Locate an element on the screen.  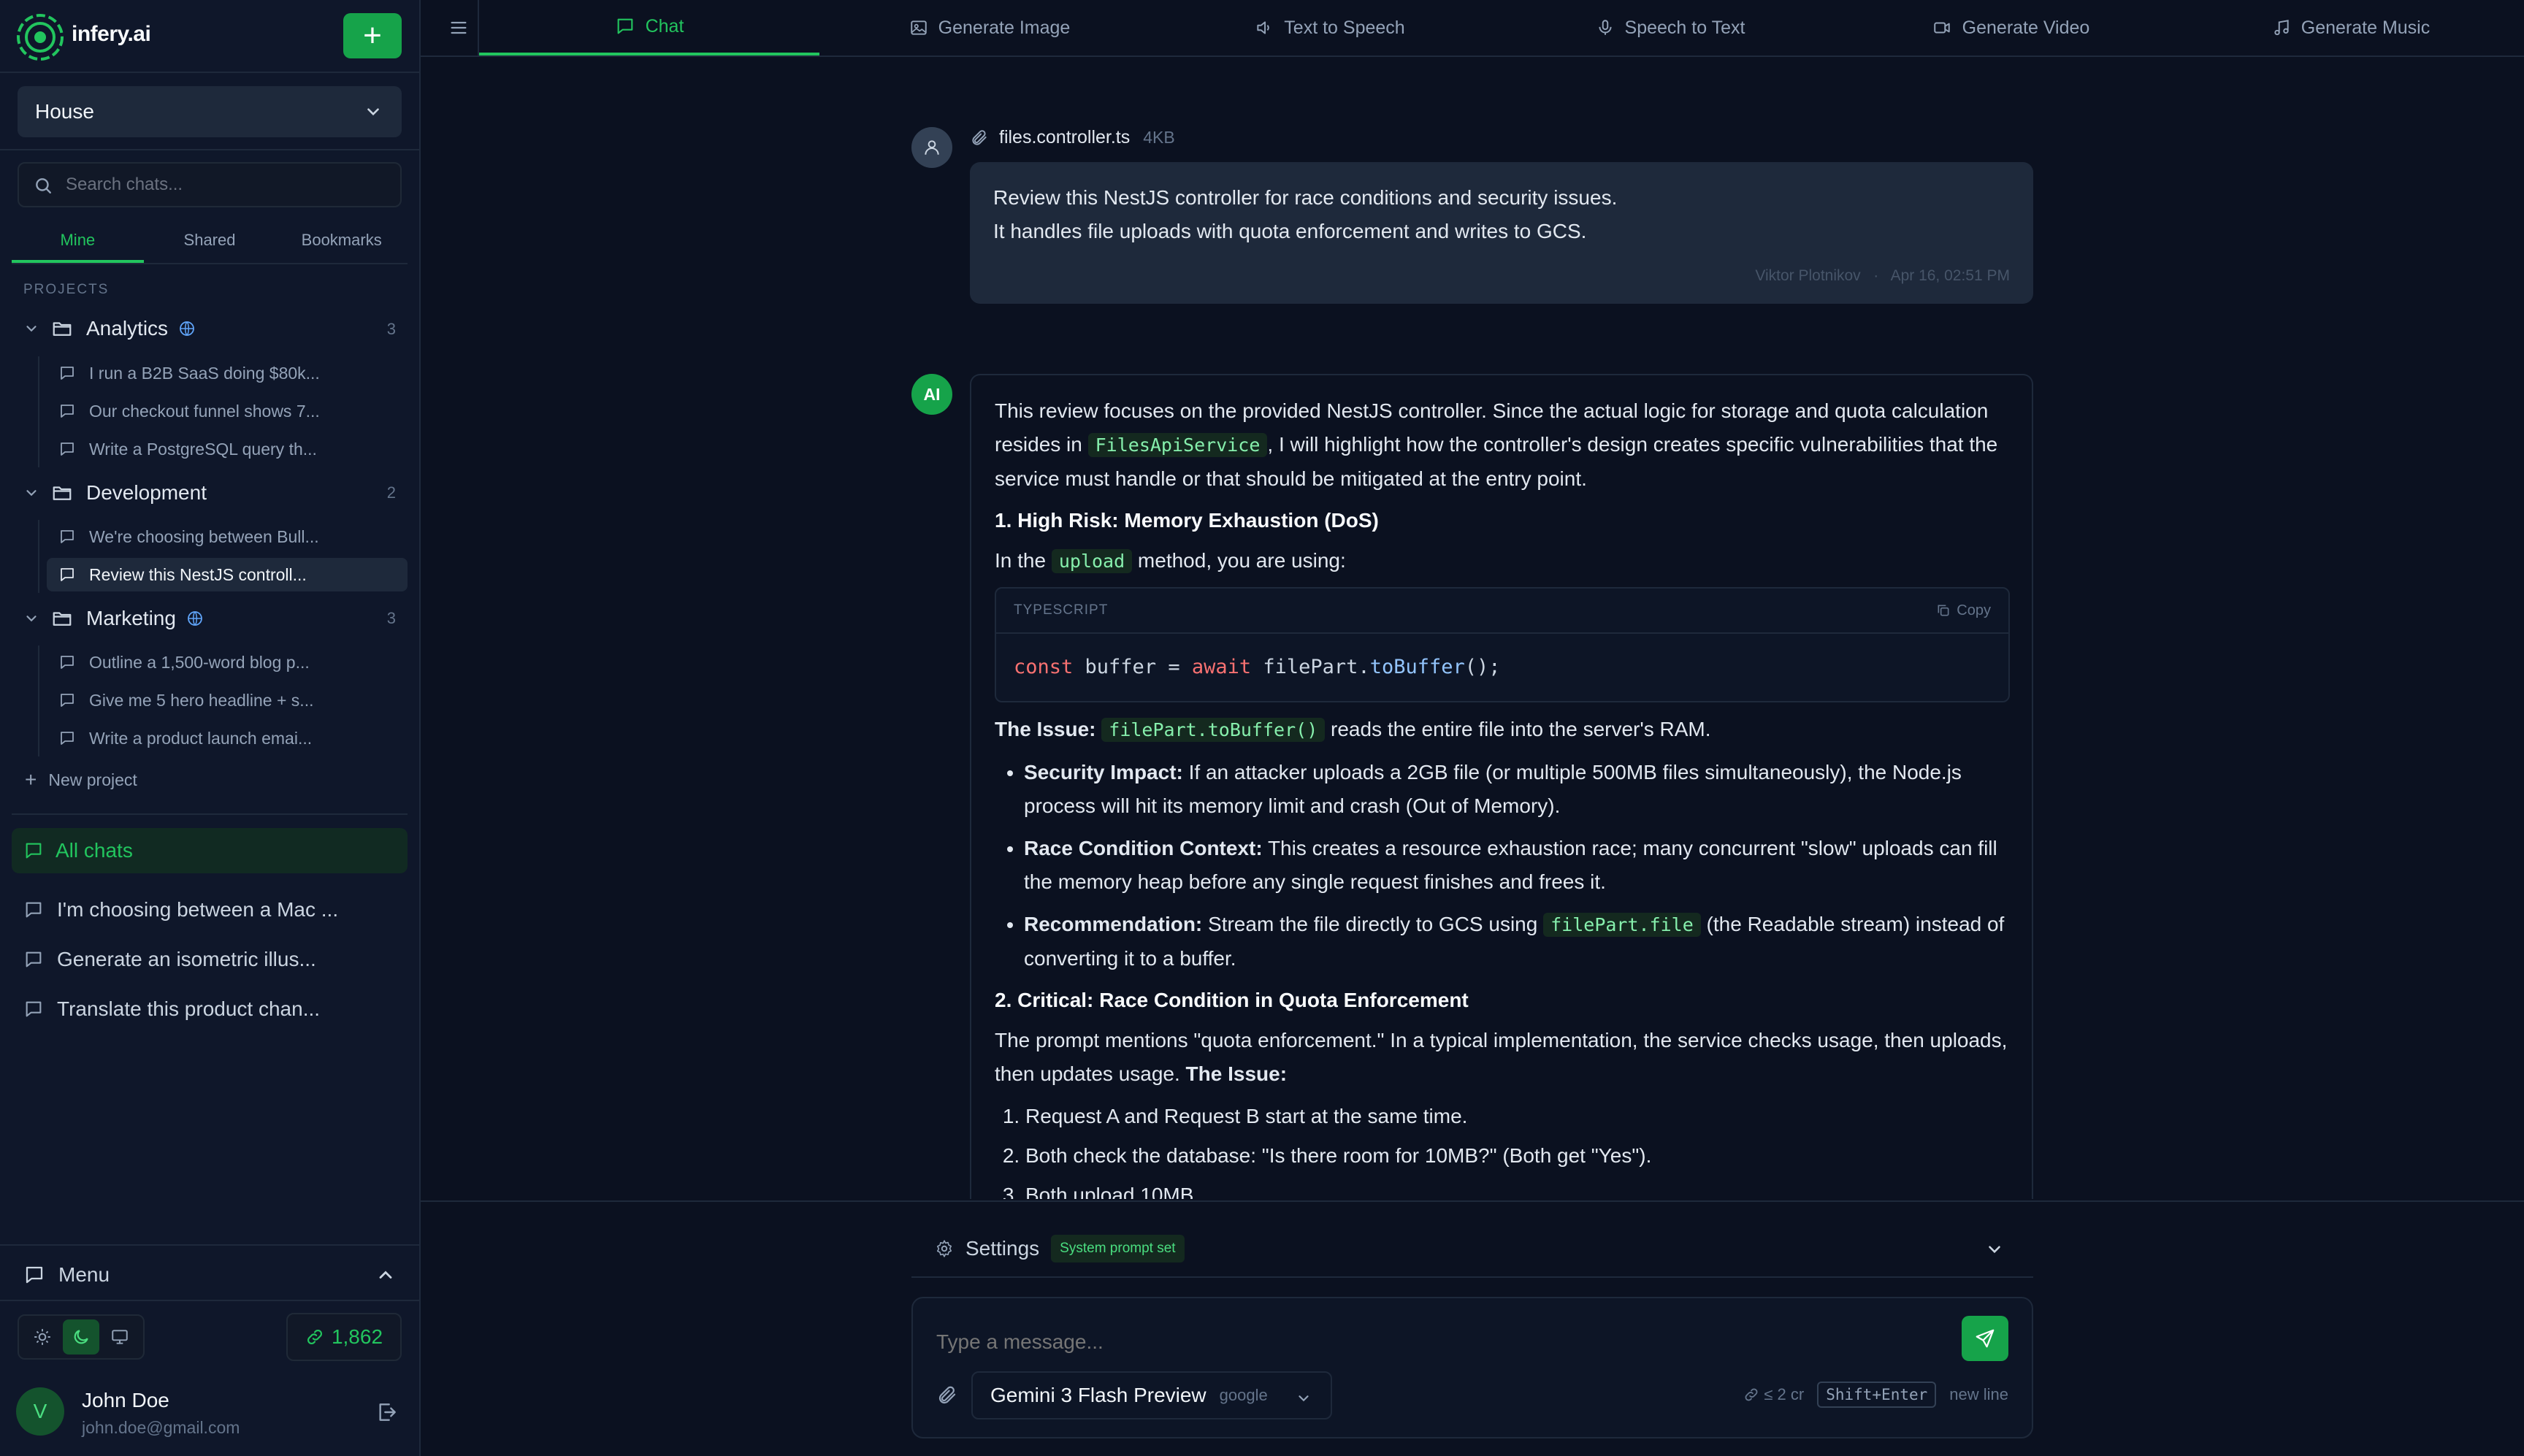
settings-label: Settings is located at coordinates (1002, 1248).